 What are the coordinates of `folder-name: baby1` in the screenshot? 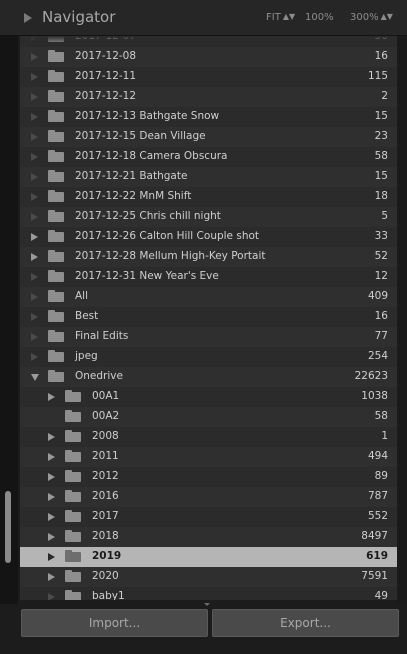 It's located at (108, 595).